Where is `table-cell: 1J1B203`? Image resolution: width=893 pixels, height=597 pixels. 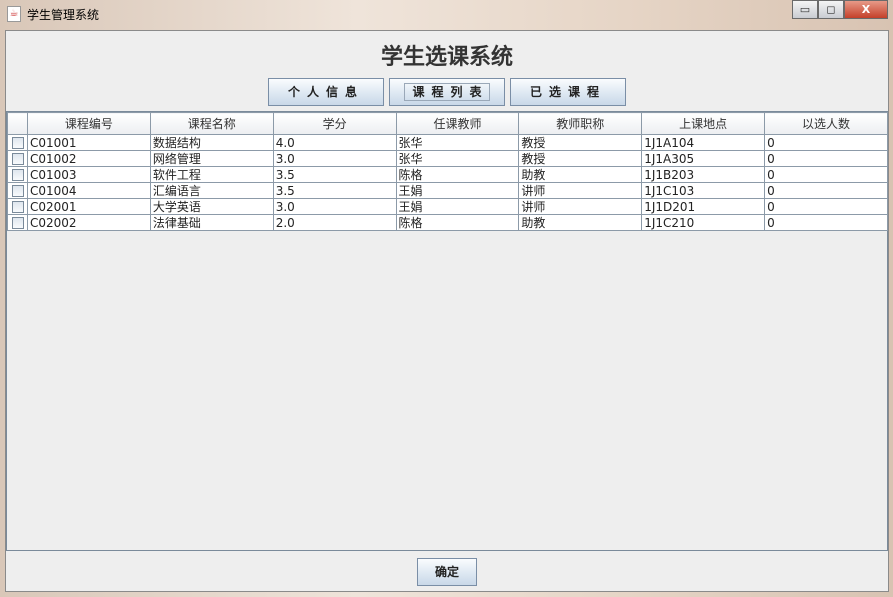
table-cell: 1J1B203 is located at coordinates (703, 174).